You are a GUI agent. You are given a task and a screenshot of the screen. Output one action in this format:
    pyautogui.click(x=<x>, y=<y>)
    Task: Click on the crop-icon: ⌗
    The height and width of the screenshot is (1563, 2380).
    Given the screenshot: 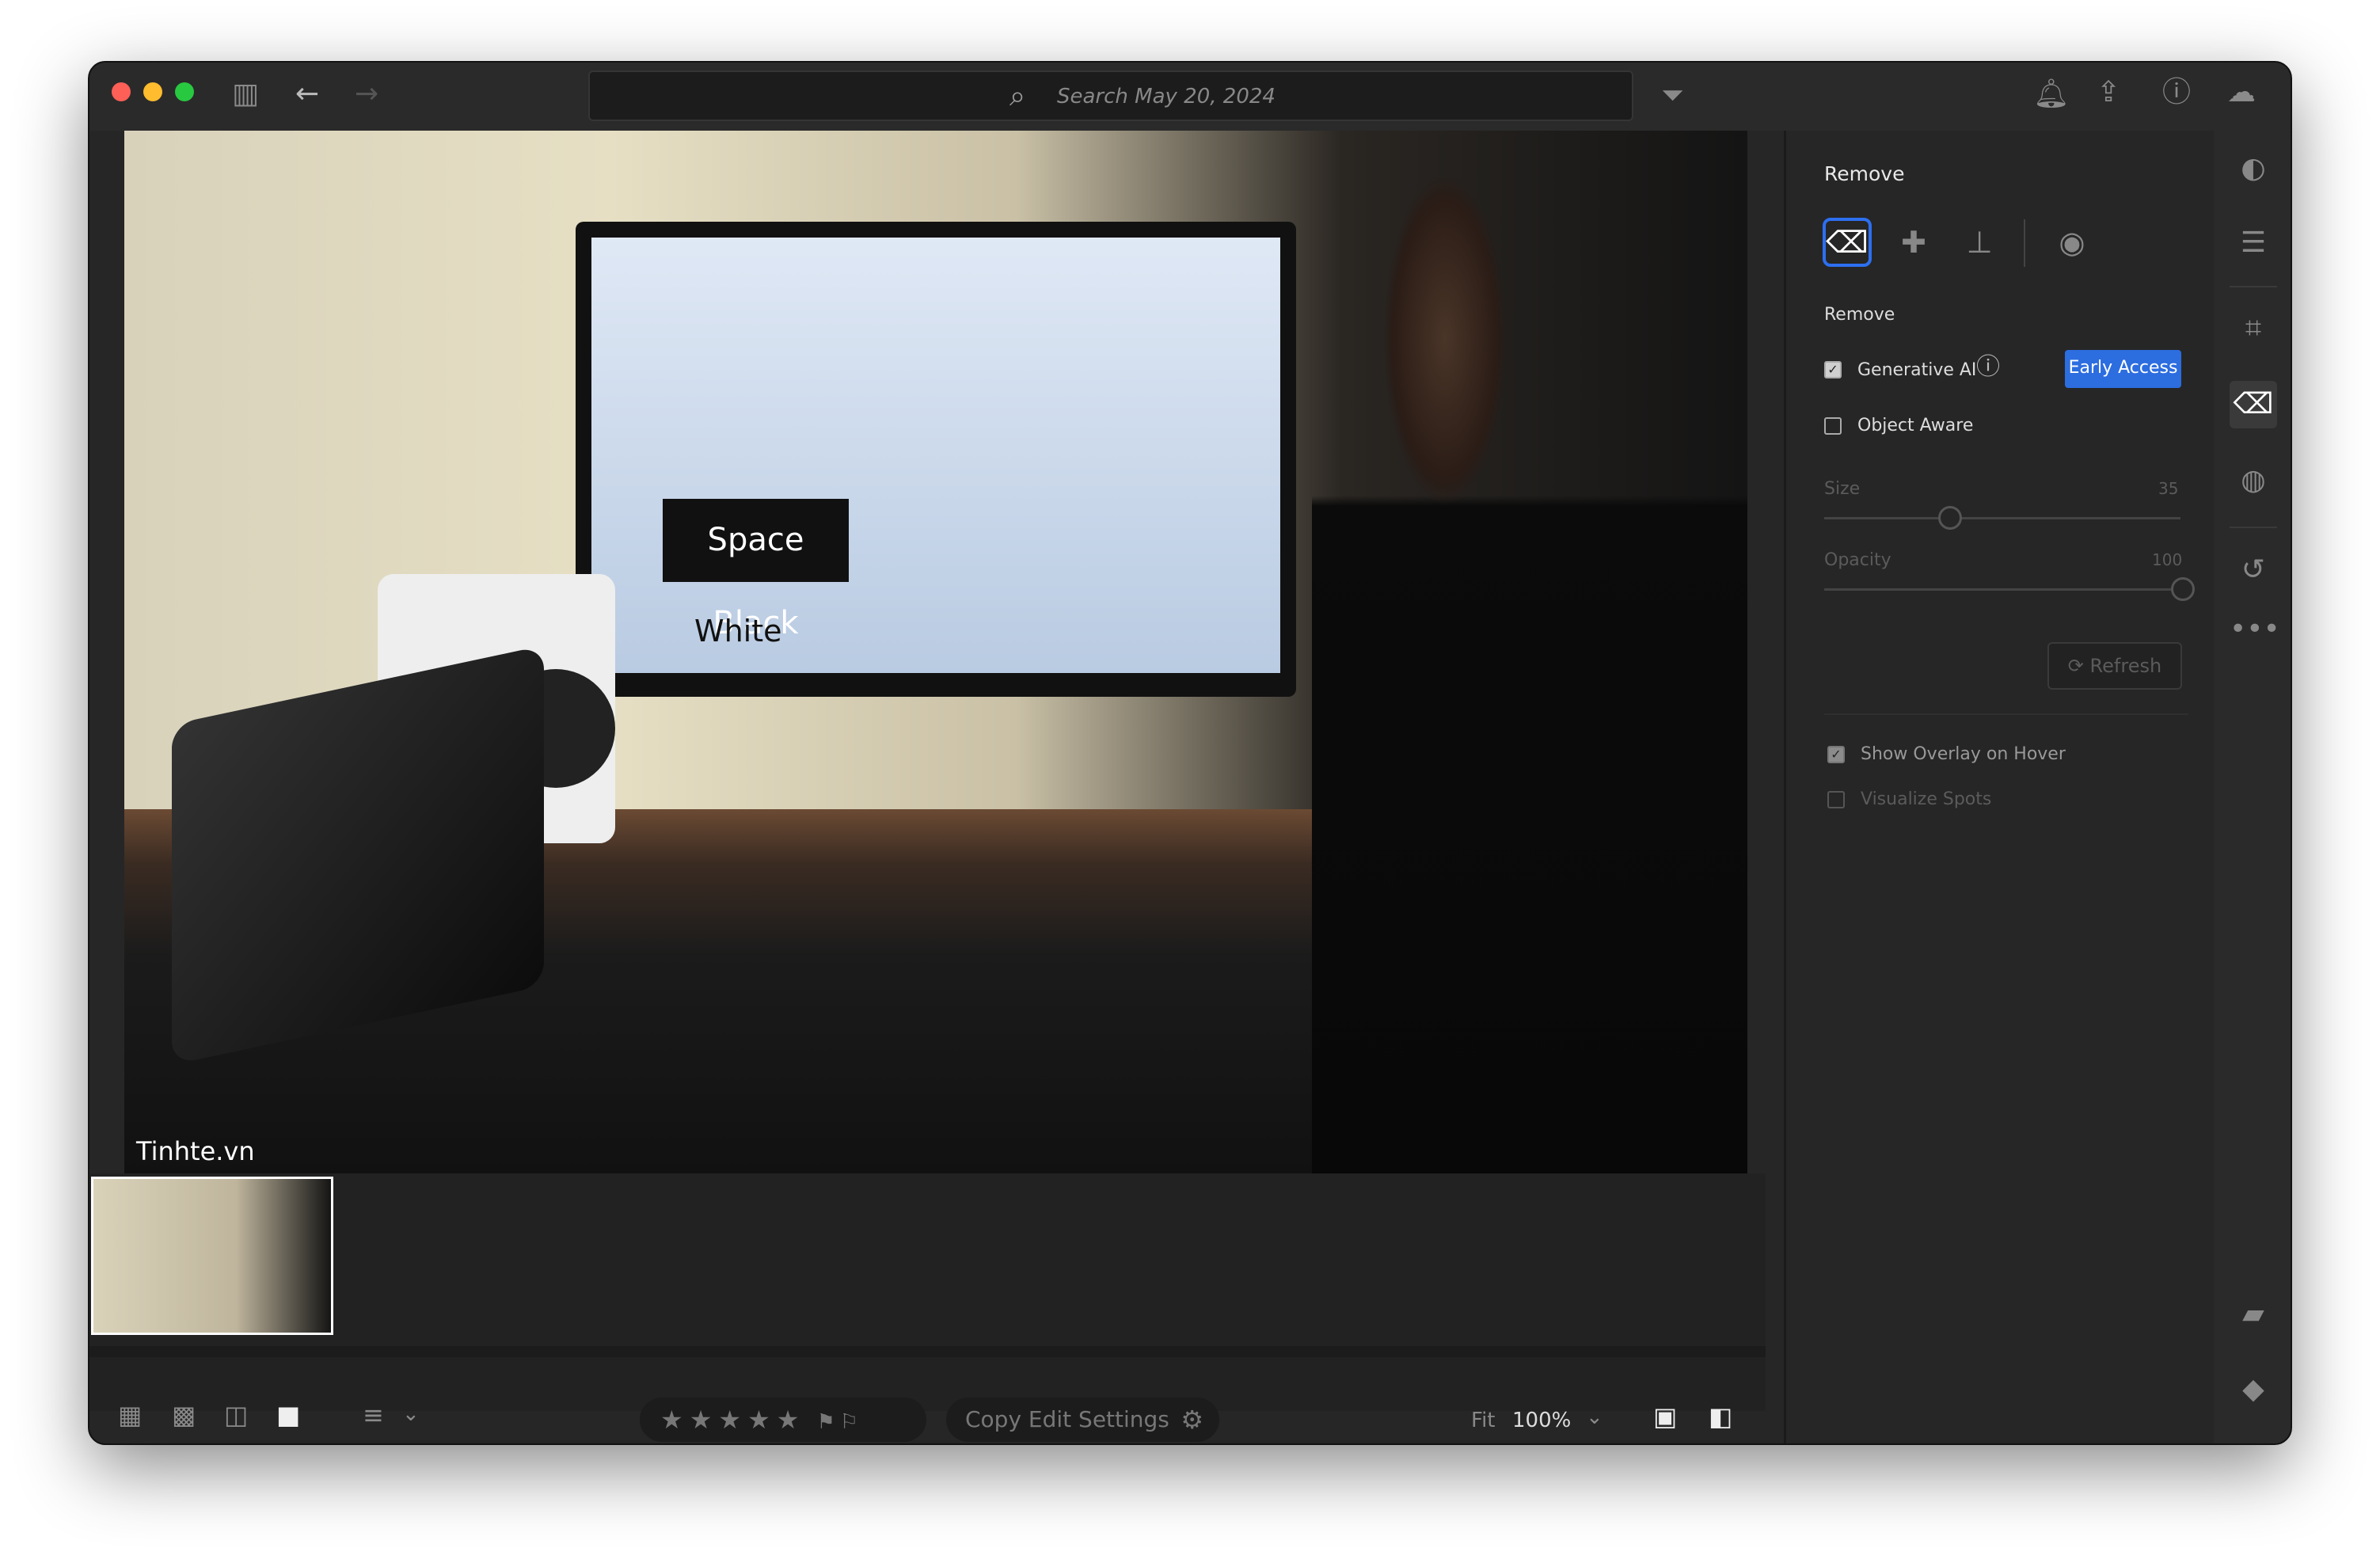 What is the action you would take?
    pyautogui.click(x=2253, y=328)
    